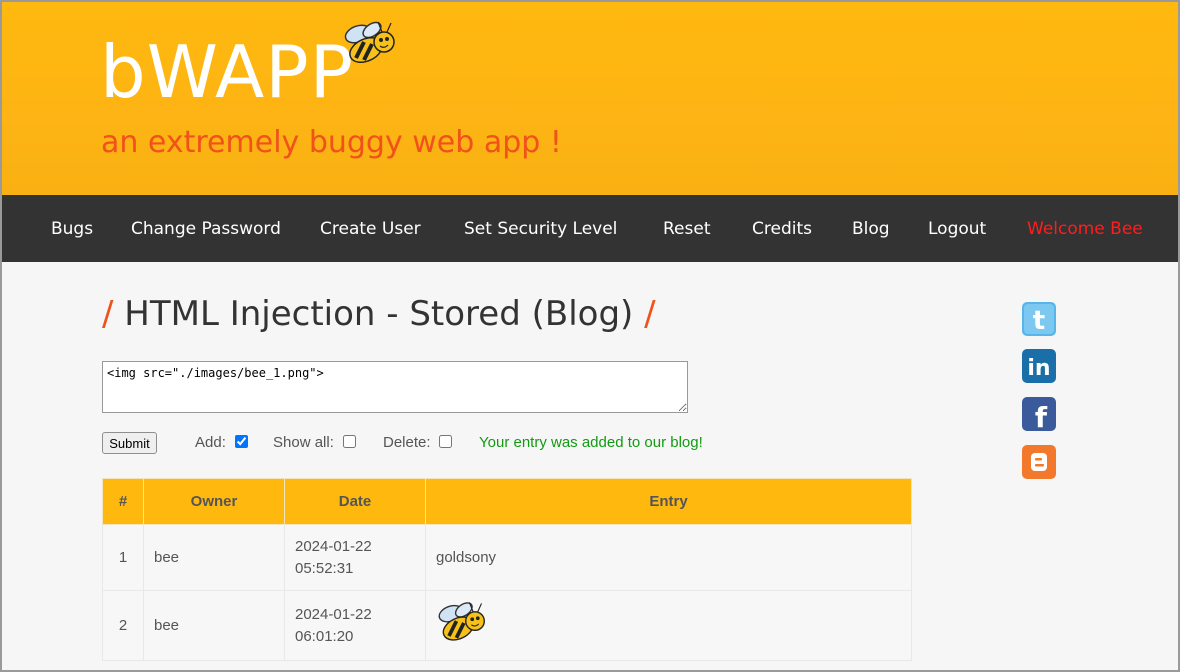  What do you see at coordinates (129, 443) in the screenshot?
I see `submit-button: Submit` at bounding box center [129, 443].